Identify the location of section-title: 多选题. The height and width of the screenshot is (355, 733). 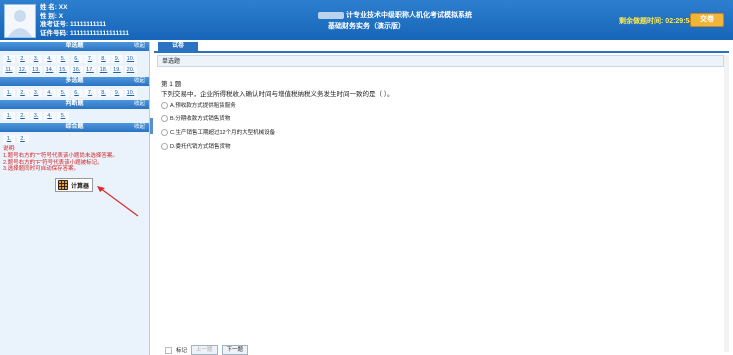
(74, 81).